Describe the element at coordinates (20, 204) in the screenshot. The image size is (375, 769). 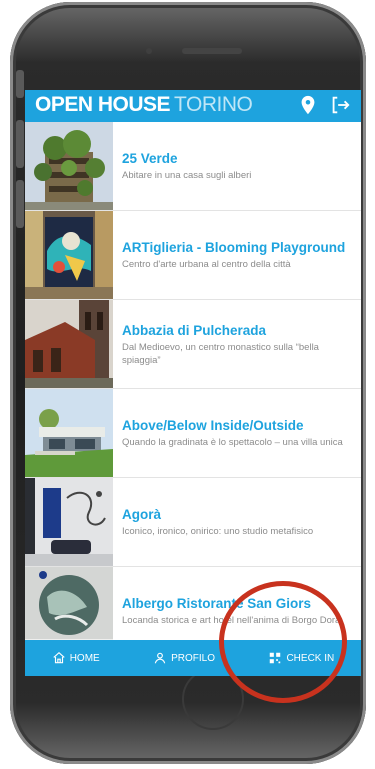
I see `volume-down-button` at that location.